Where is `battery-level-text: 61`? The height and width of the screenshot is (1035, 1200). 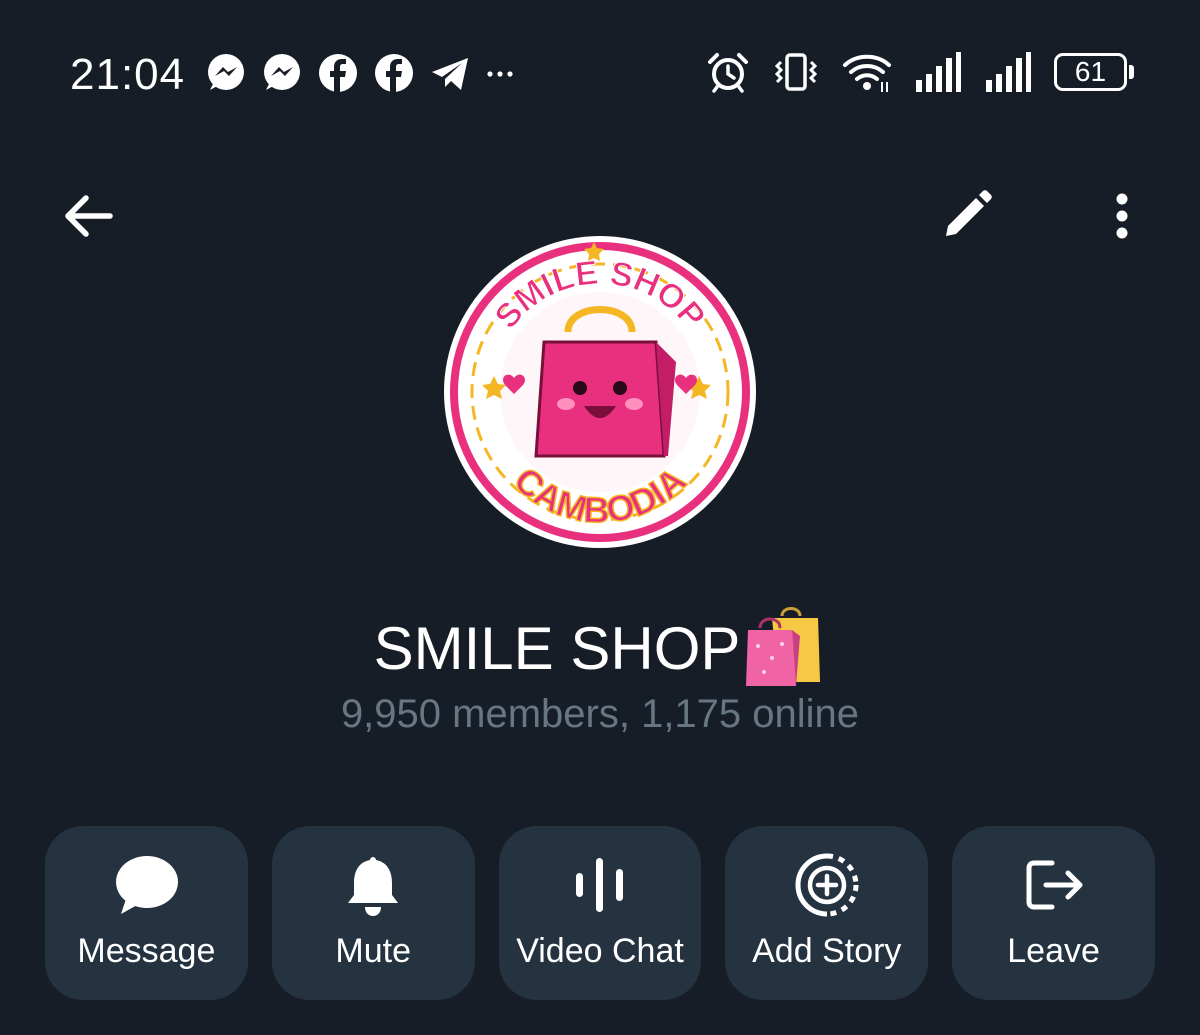
battery-level-text: 61 is located at coordinates (1090, 71).